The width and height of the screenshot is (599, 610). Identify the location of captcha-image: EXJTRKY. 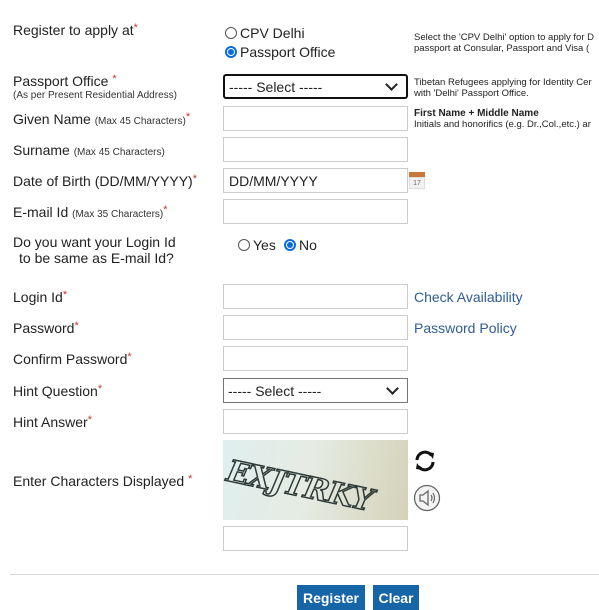
(315, 480).